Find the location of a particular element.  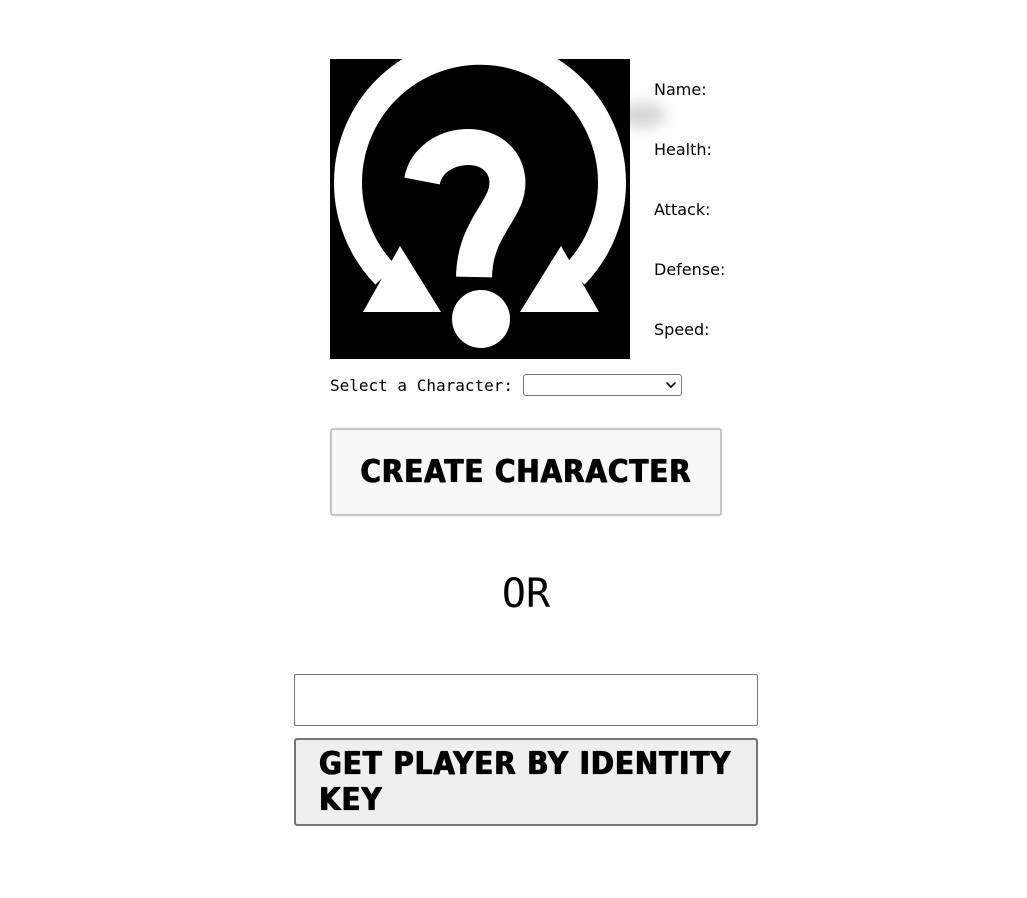

create-character-button: Create Character is located at coordinates (526, 472).